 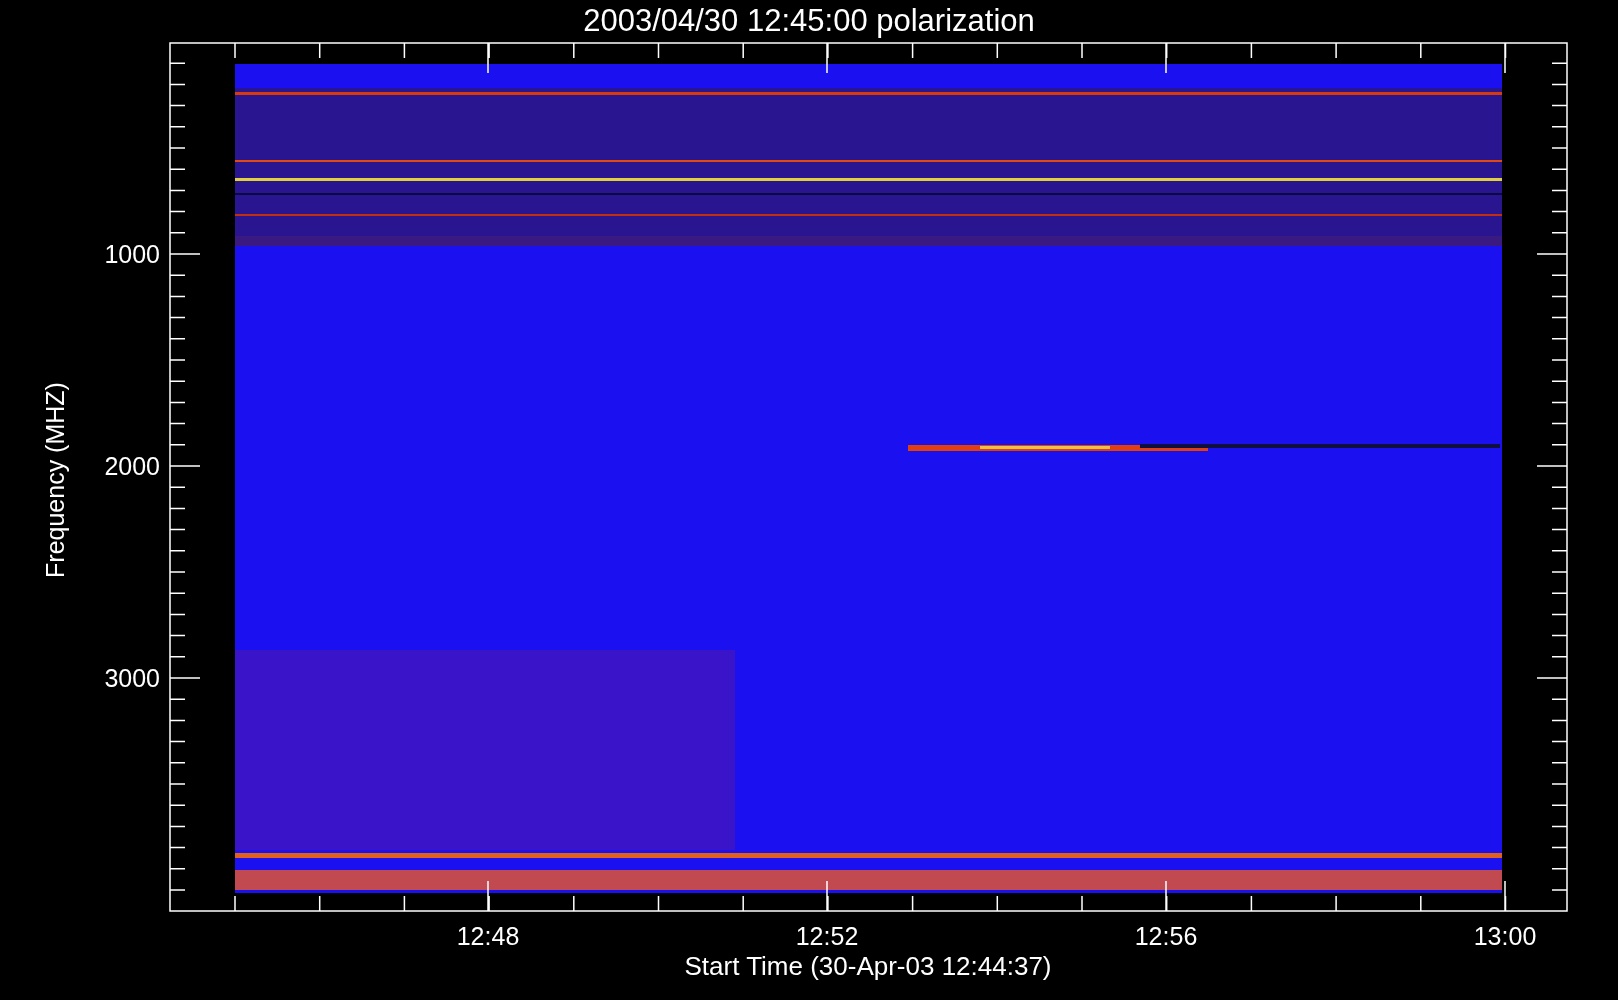 I want to click on y-tick-label: 2000, so click(x=132, y=466).